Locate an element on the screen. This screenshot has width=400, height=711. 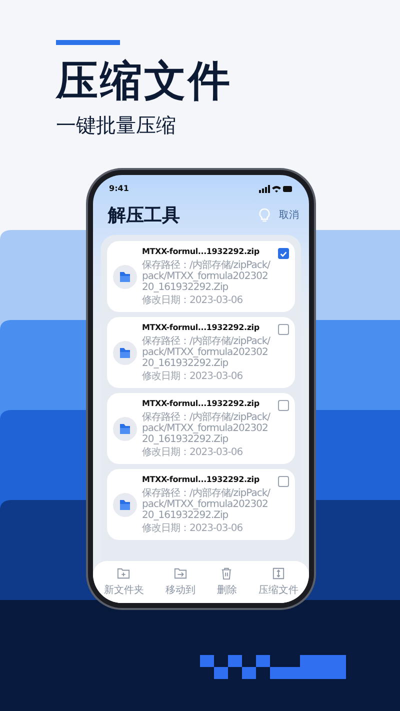
toolbar-button: 删除 is located at coordinates (226, 582).